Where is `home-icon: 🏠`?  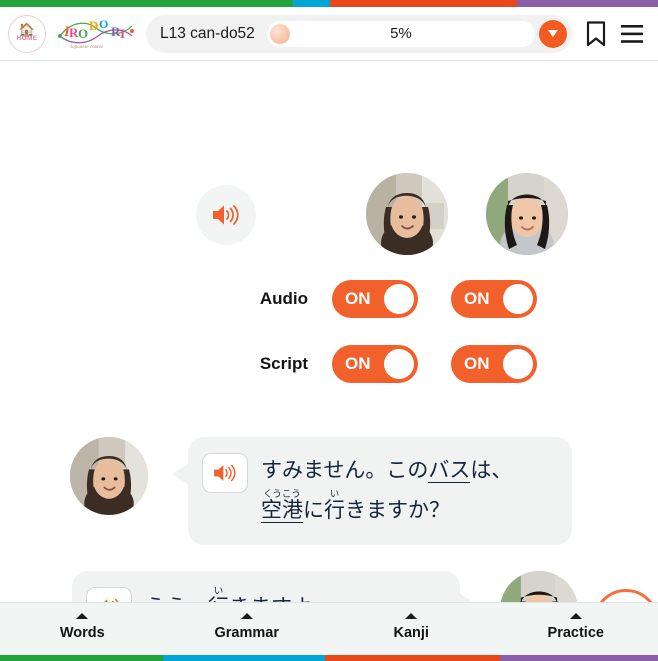 home-icon: 🏠 is located at coordinates (27, 29).